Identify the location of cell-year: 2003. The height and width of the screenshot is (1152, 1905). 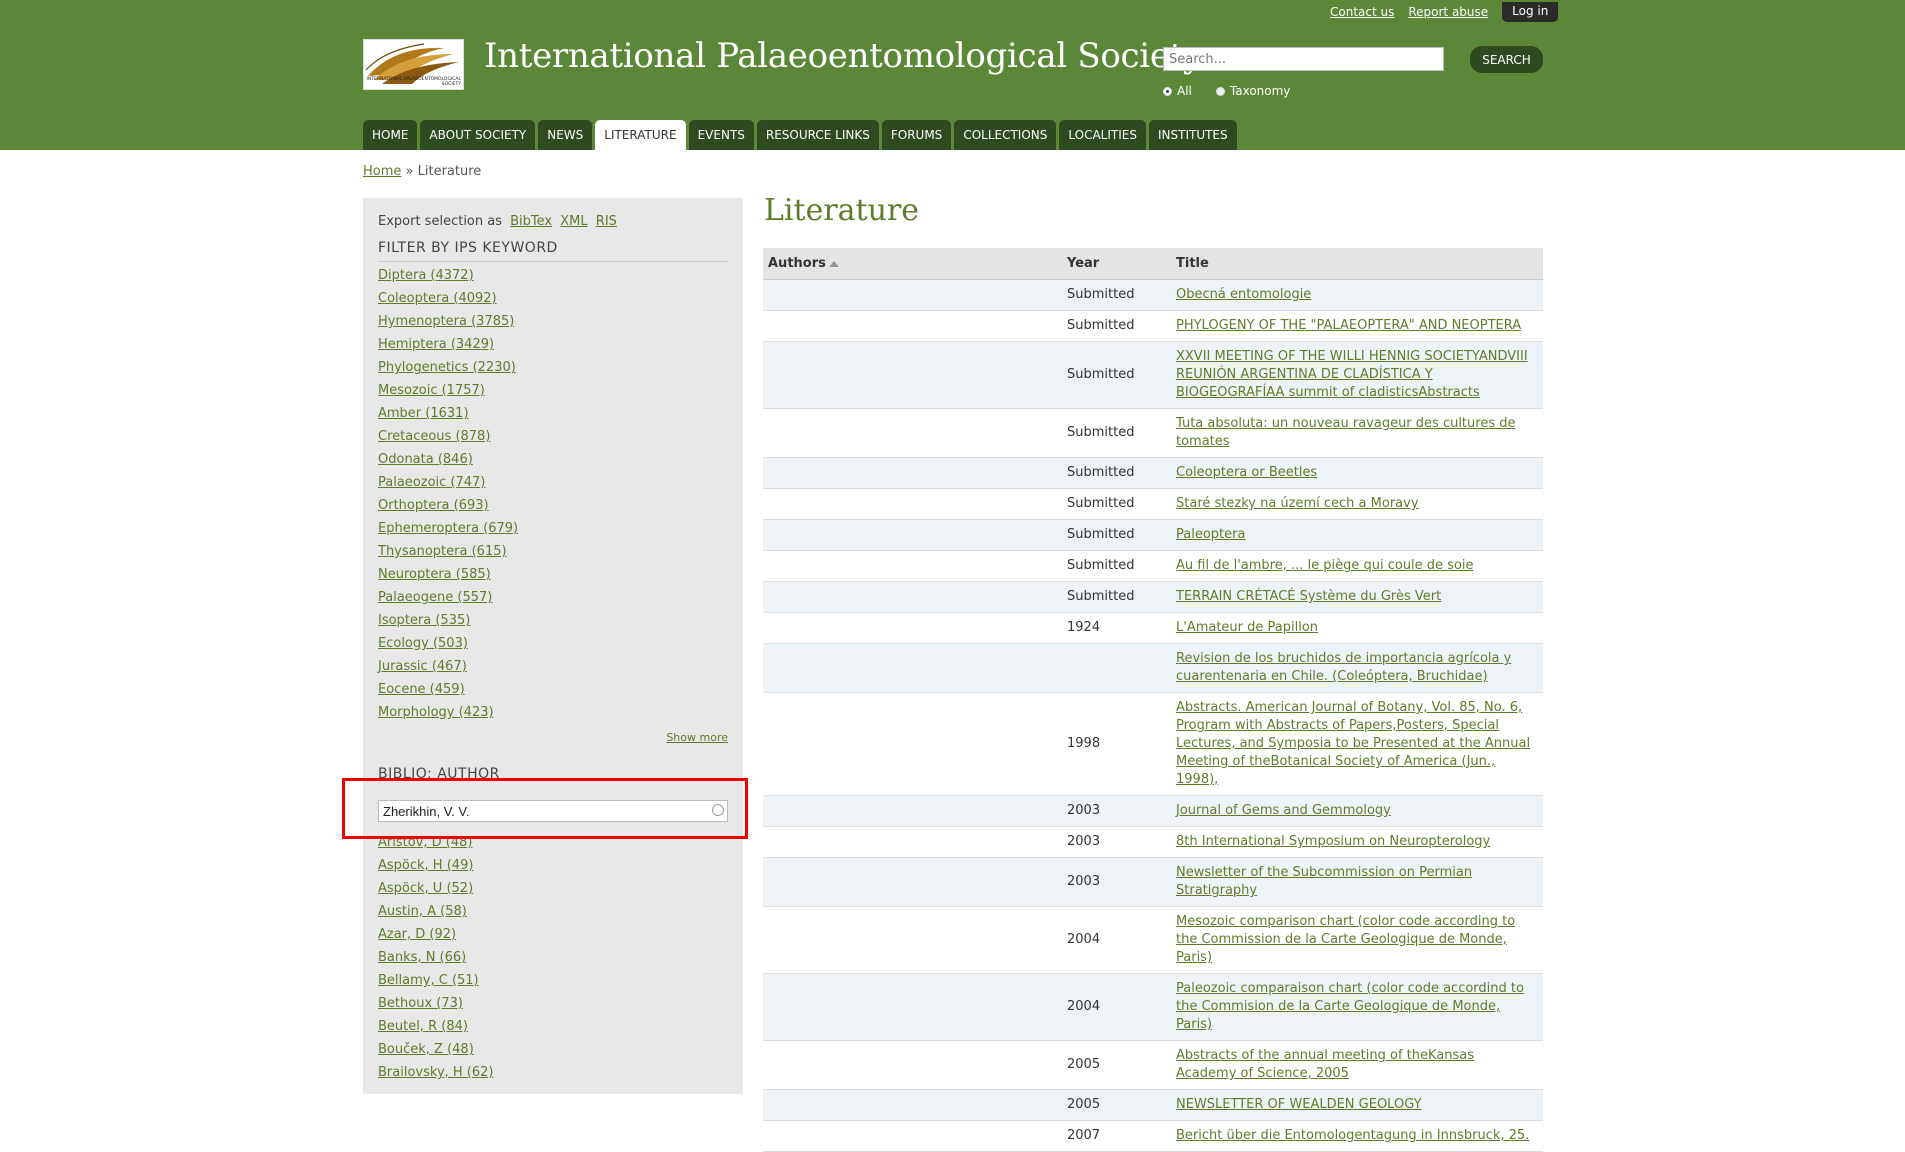
(1116, 811).